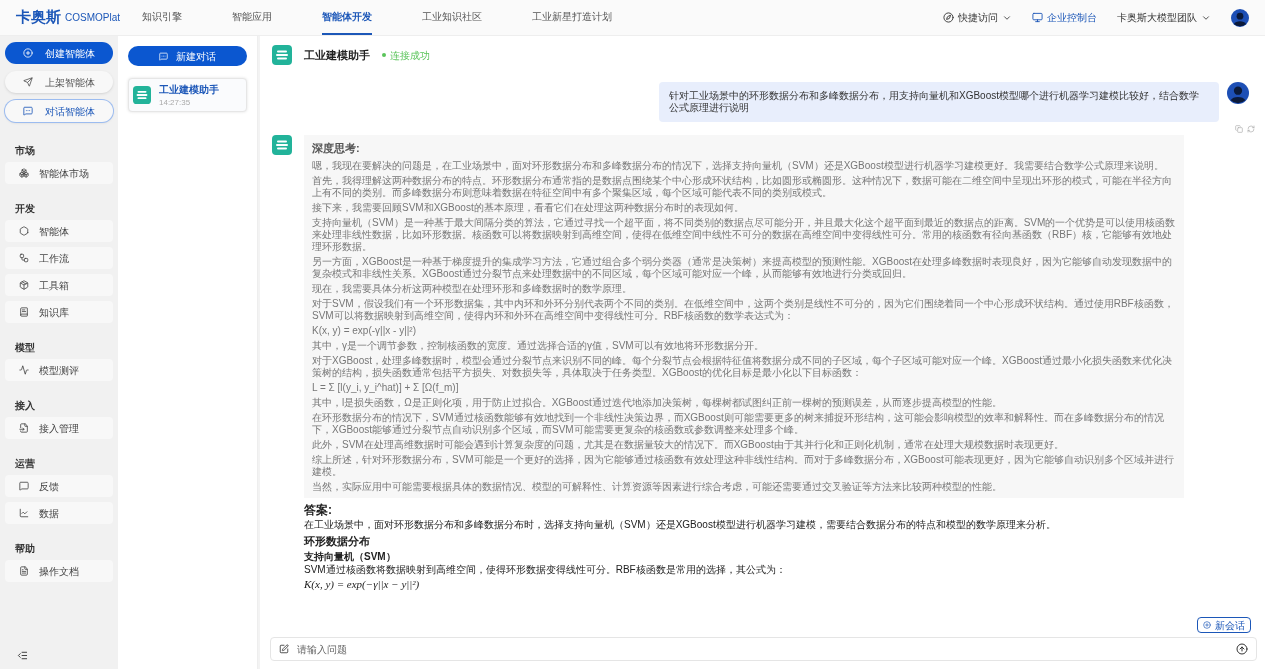 The image size is (1265, 669). What do you see at coordinates (657, 402) in the screenshot?
I see `thinking-paragraph: 其中，l是损失函数，Ω是正则化项，用于防止过拟合。XGBoost通过迭代地添加决策树，每棵树都试图纠正前一棵树的预测误差，从而逐步提高模型的性能。` at bounding box center [657, 402].